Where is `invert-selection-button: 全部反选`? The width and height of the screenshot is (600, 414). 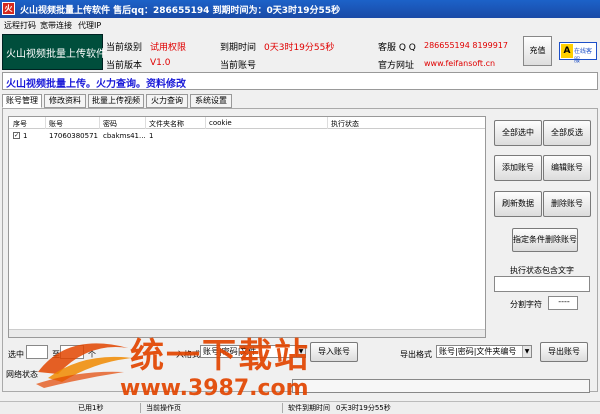
invert-selection-button: 全部反选 is located at coordinates (567, 133).